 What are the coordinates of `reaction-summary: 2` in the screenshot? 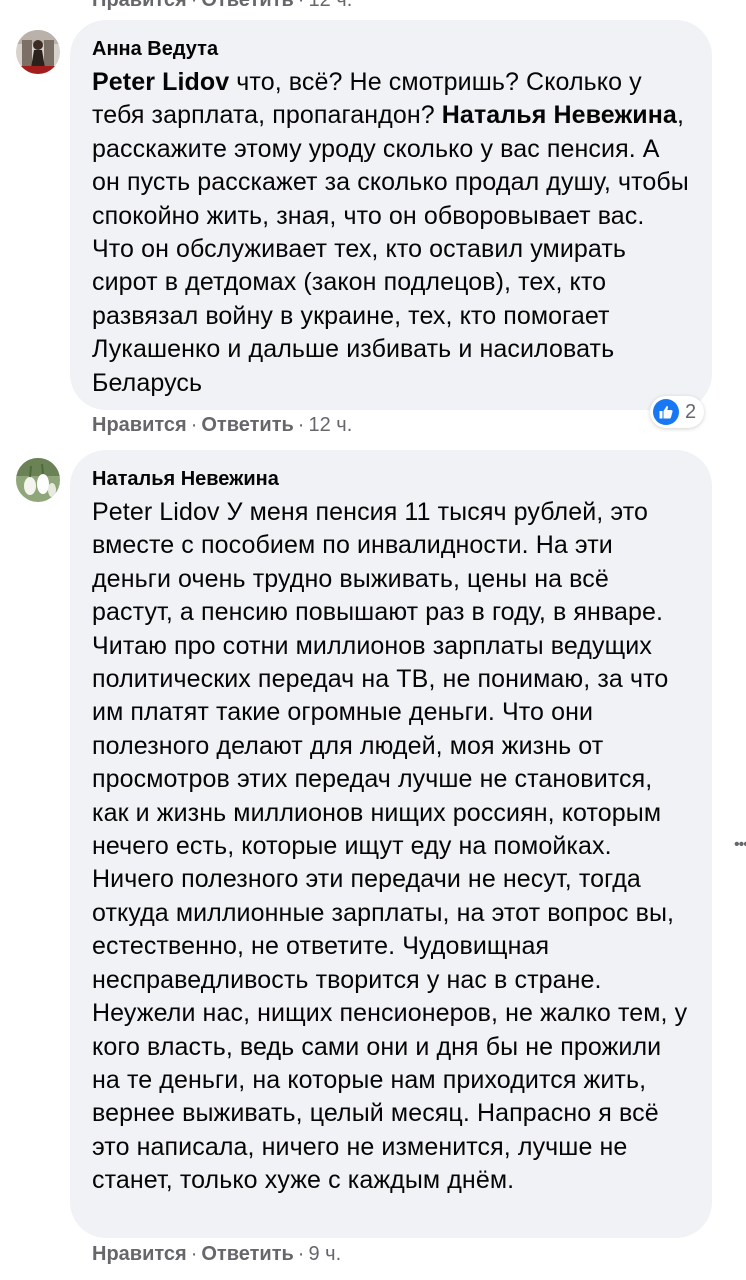 It's located at (677, 412).